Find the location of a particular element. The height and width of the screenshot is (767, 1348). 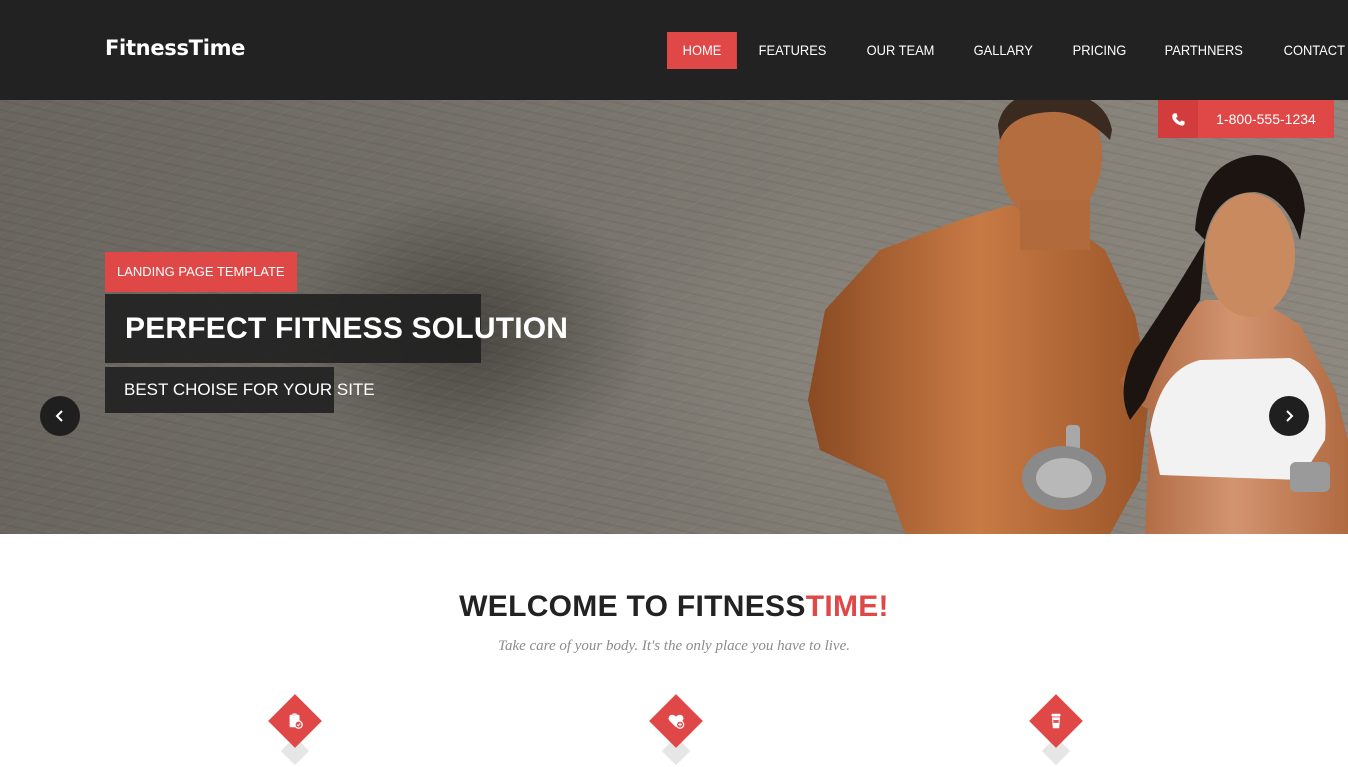

hero-tag: LANDING PAGE TEMPLATE is located at coordinates (201, 272).